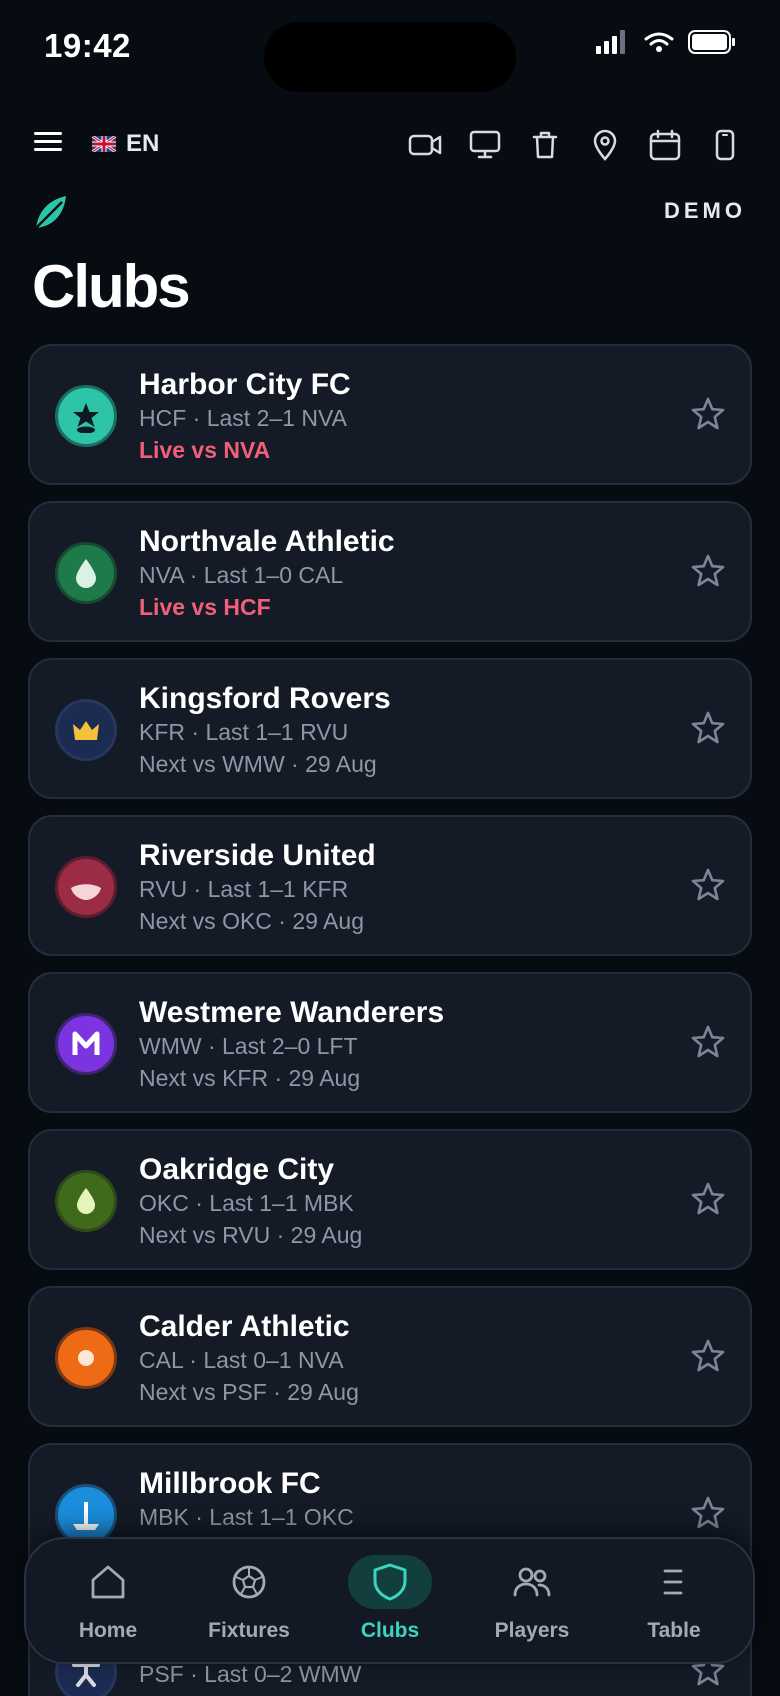 The width and height of the screenshot is (780, 1696). I want to click on tab-table-icon-wrap, so click(674, 1582).